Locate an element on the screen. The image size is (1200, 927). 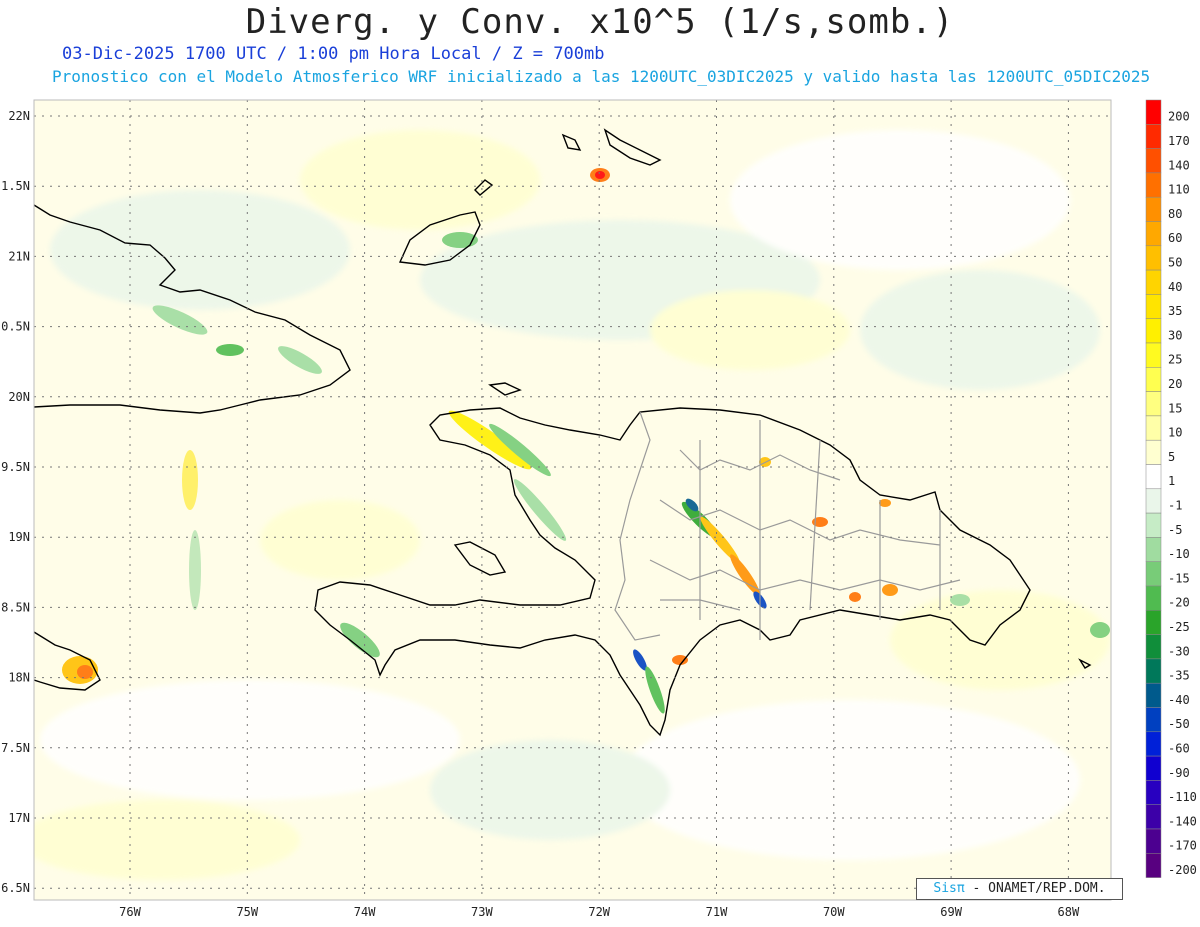
credit-org: - ONAMET/REP.DOM. is located at coordinates (1035, 888).